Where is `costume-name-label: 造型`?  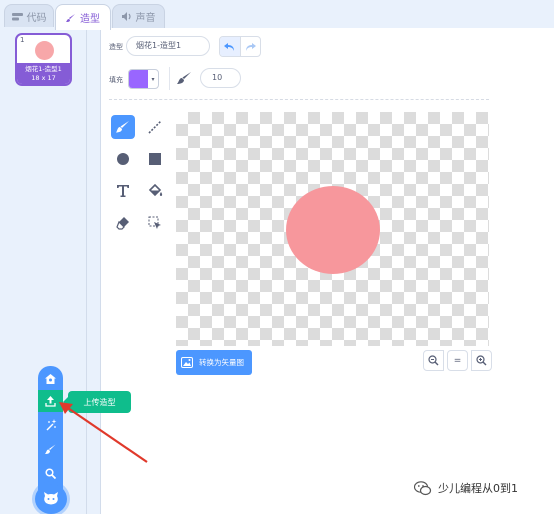
costume-name-label: 造型 is located at coordinates (116, 47).